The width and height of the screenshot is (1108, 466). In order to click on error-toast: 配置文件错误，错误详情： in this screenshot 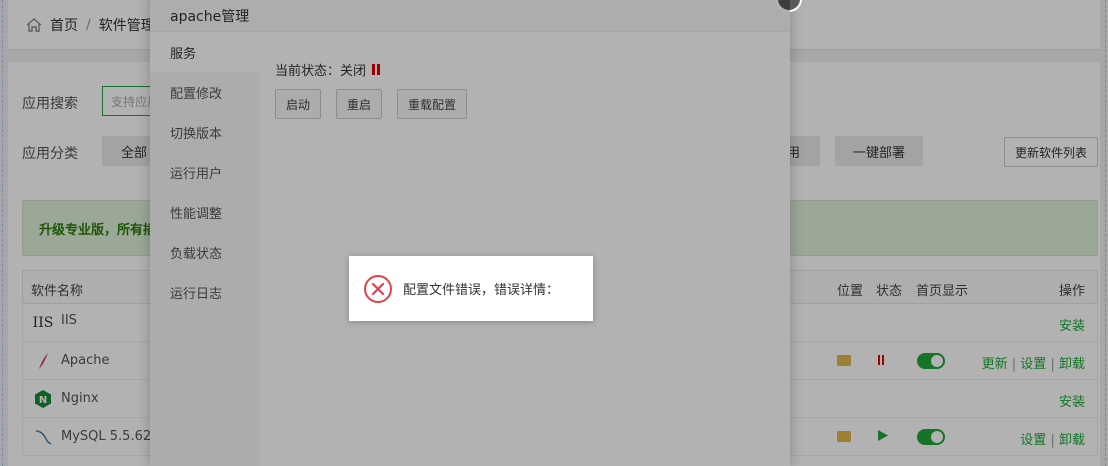, I will do `click(471, 288)`.